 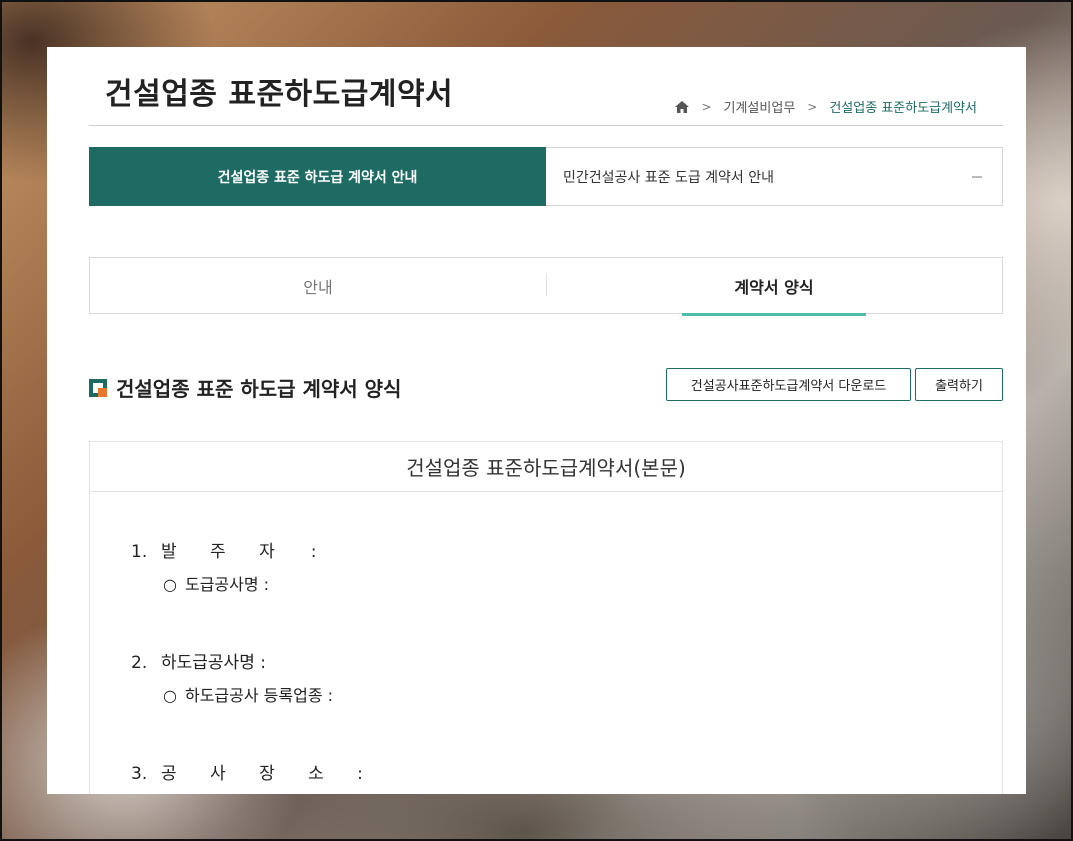 I want to click on print-button: 출력하기, so click(x=959, y=384).